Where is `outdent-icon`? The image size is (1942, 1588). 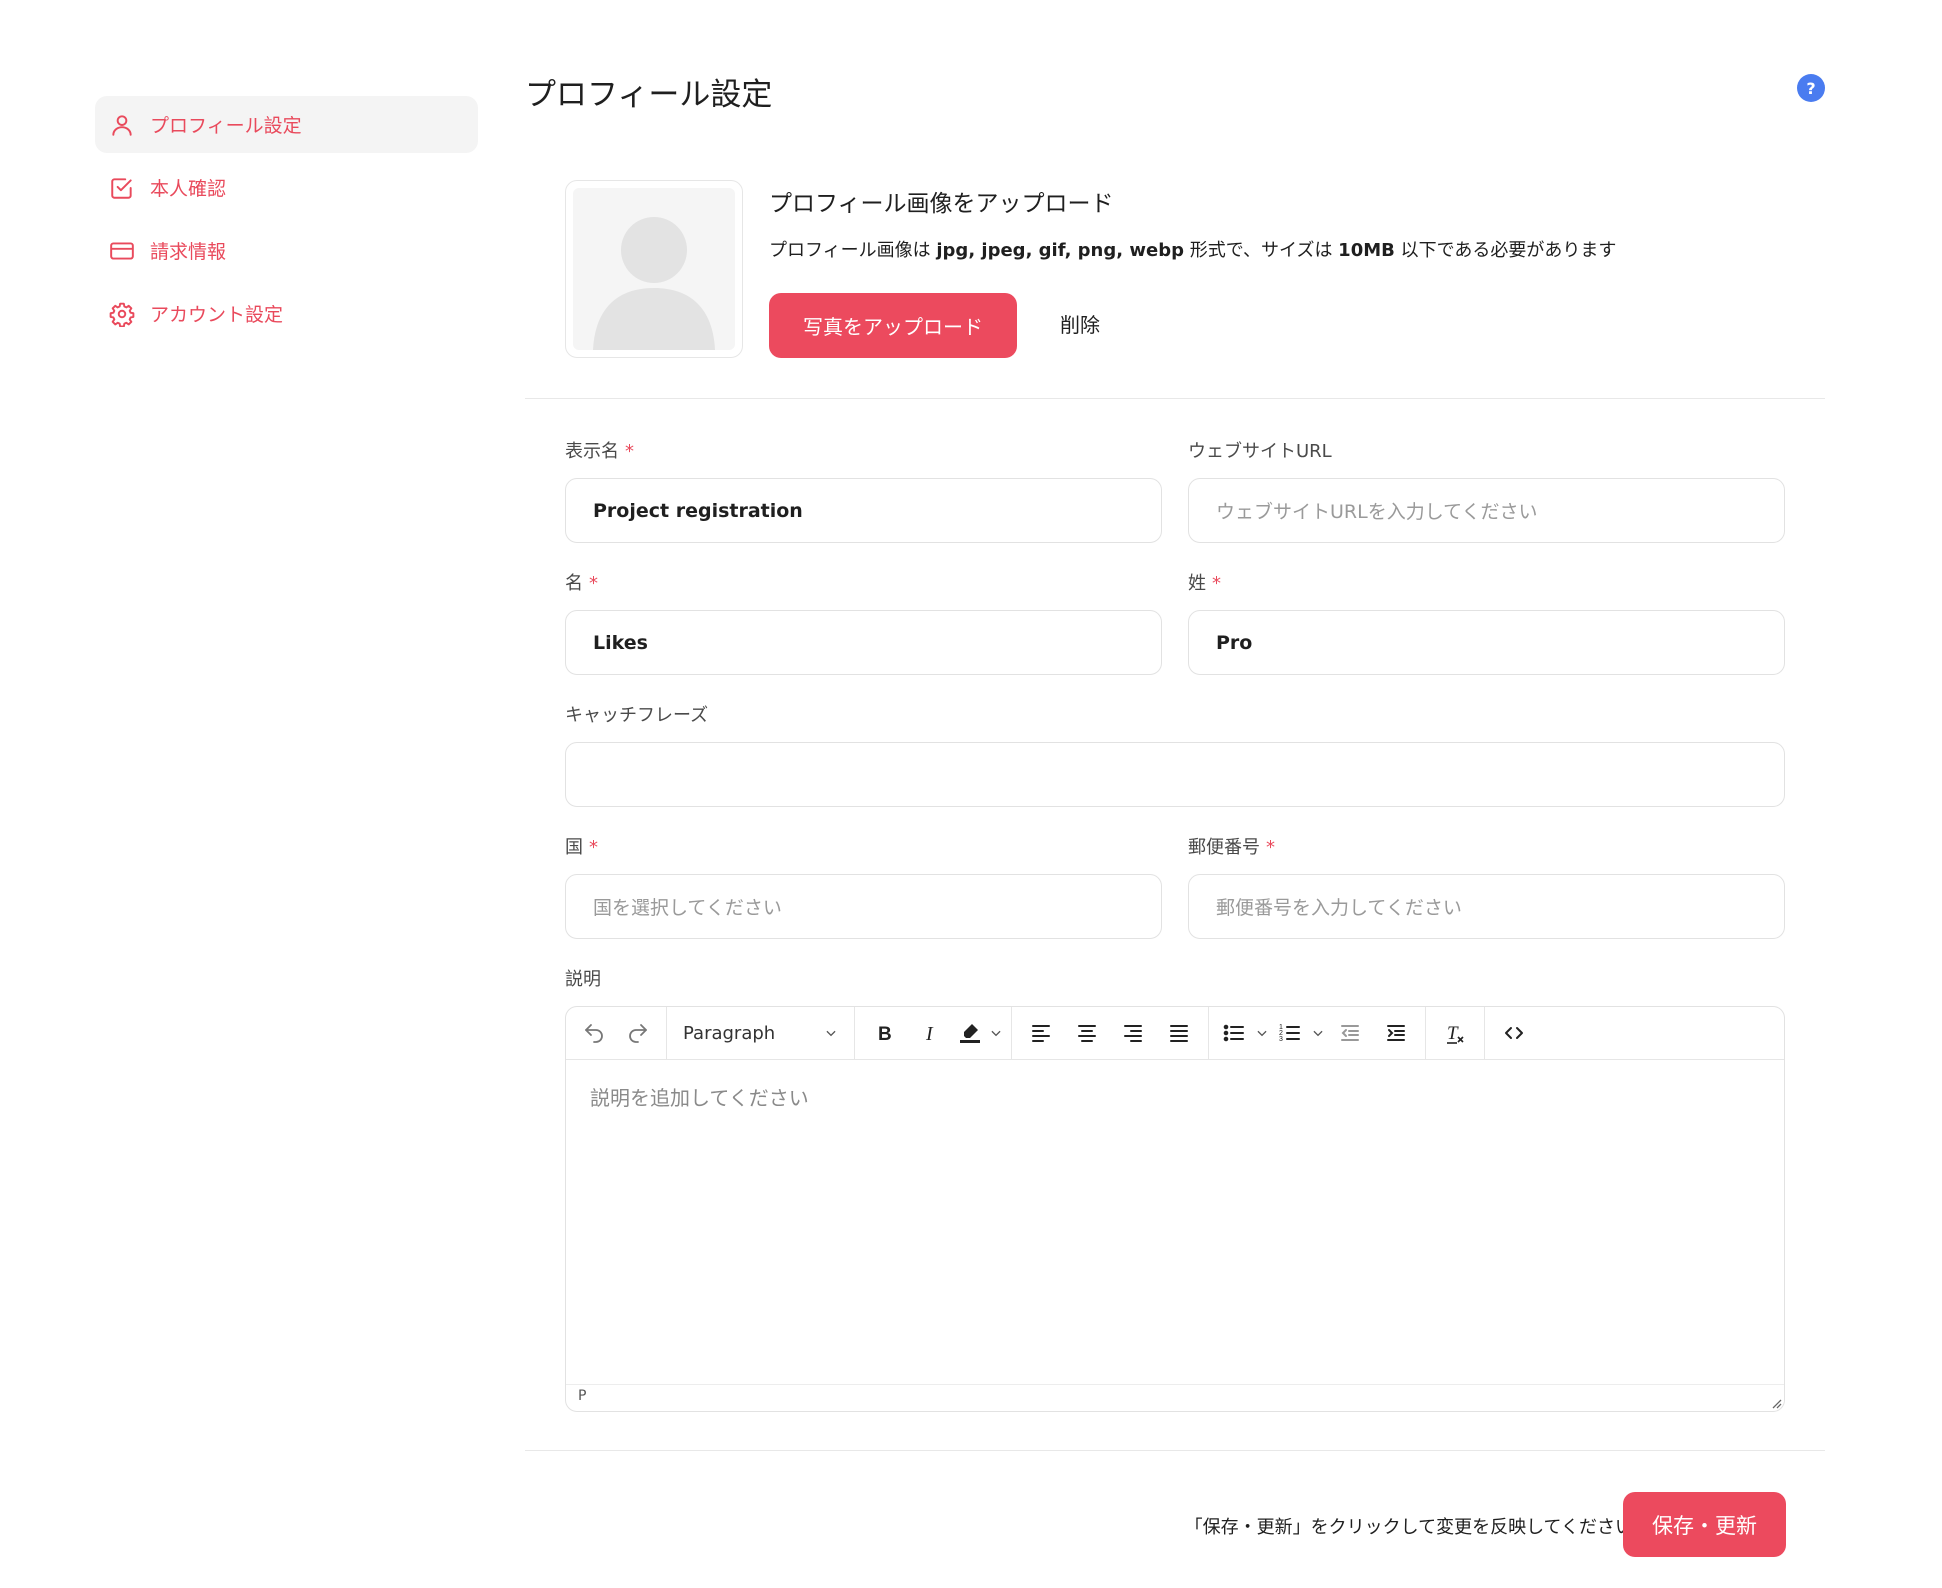
outdent-icon is located at coordinates (1350, 1033).